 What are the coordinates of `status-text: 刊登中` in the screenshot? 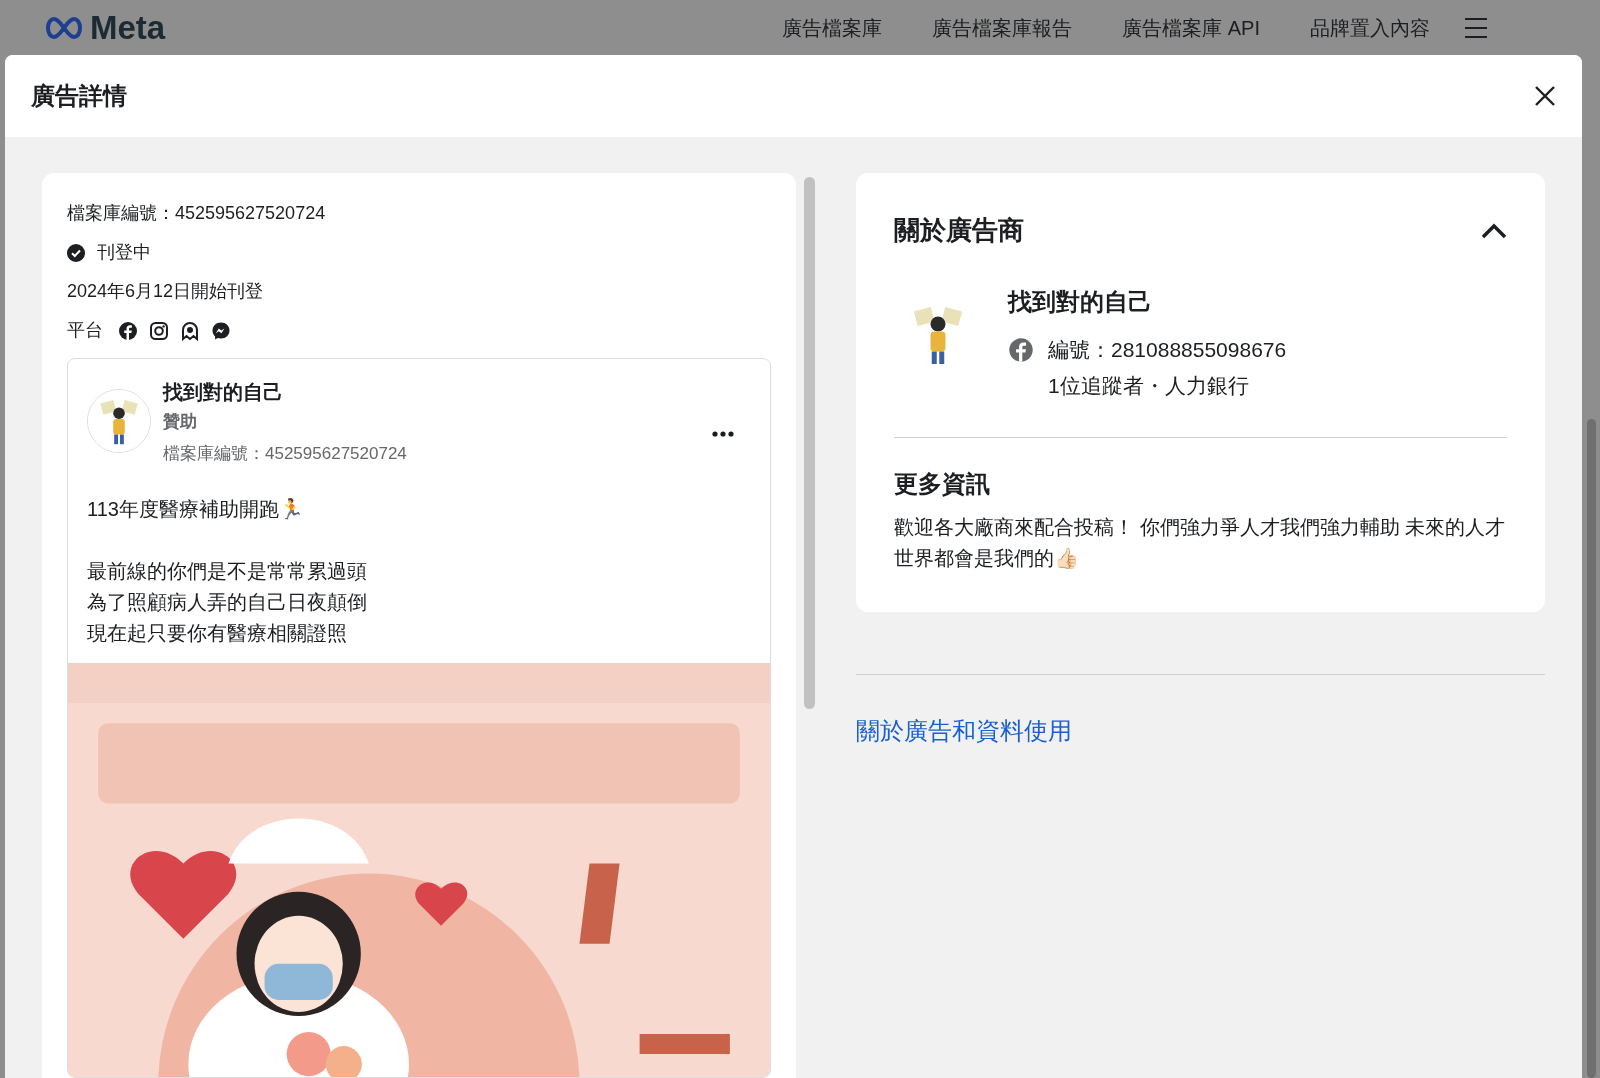 It's located at (124, 252).